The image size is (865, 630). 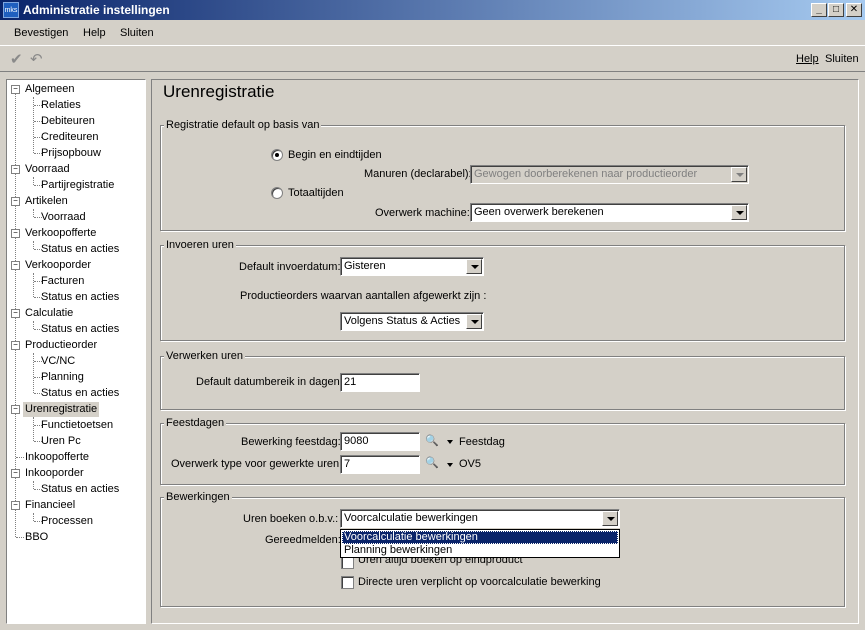 I want to click on tree-item-verkoopofferte: Verkoopofferte, so click(x=60, y=233).